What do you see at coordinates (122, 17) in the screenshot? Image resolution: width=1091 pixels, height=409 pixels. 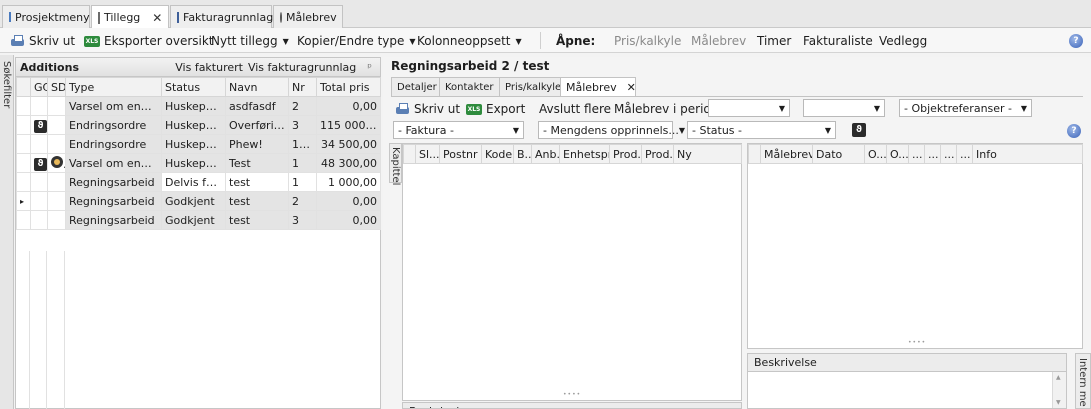 I see `tab-label: Tillegg` at bounding box center [122, 17].